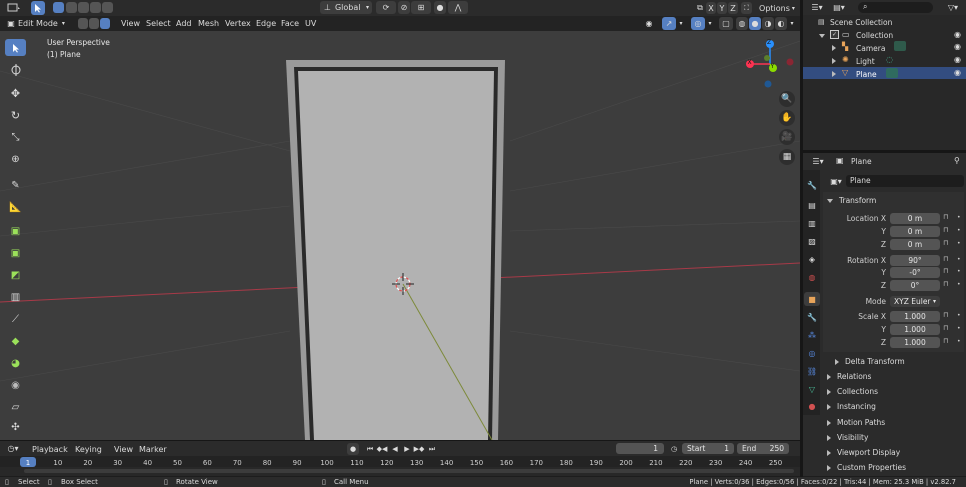 This screenshot has height=487, width=966. Describe the element at coordinates (432, 449) in the screenshot. I see `jump-end-icon: ⏭` at that location.